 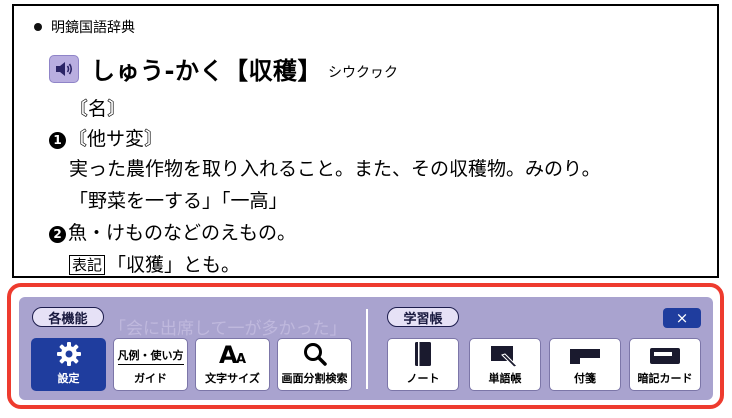 I want to click on sticky-note-label: 付箋, so click(x=585, y=378).